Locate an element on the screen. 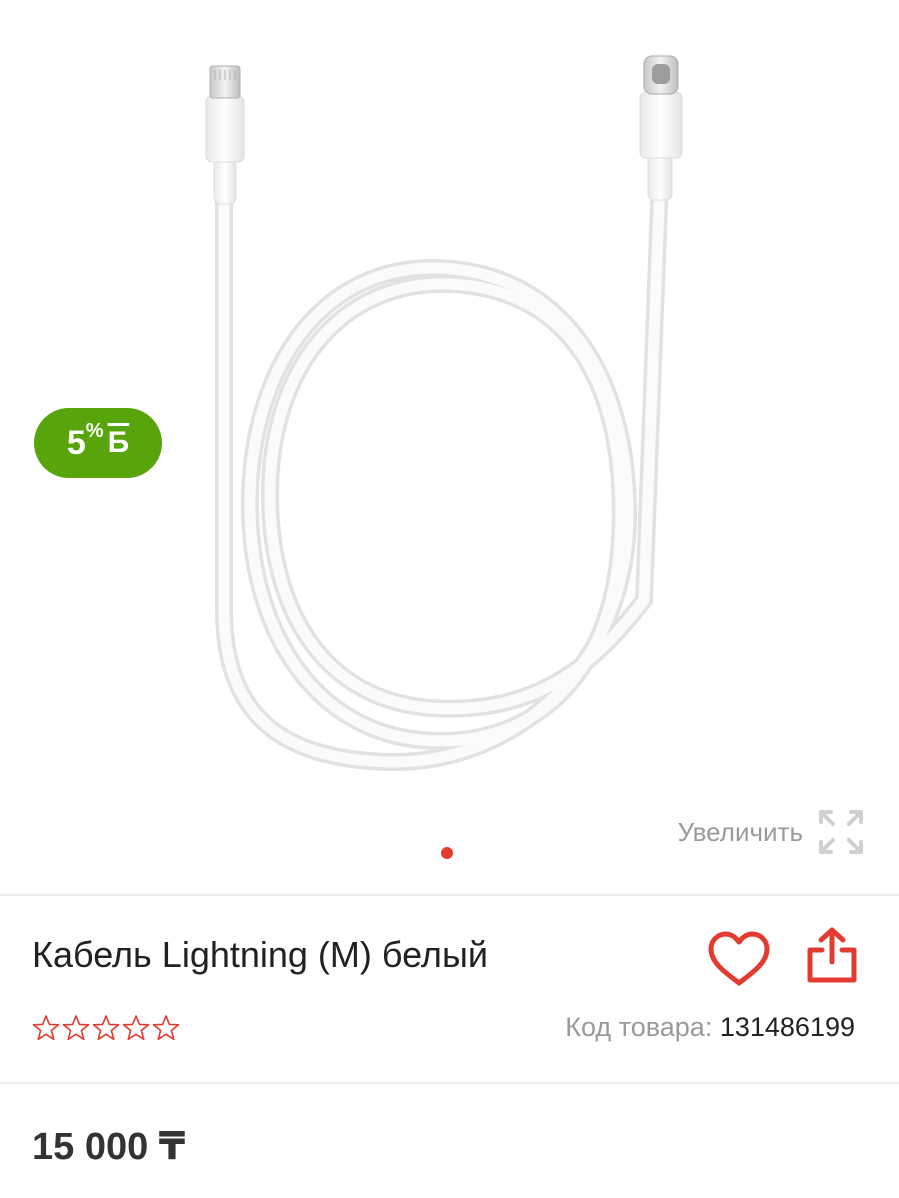 Image resolution: width=899 pixels, height=1198 pixels. product-code: Код товара: 131486199 is located at coordinates (710, 1027).